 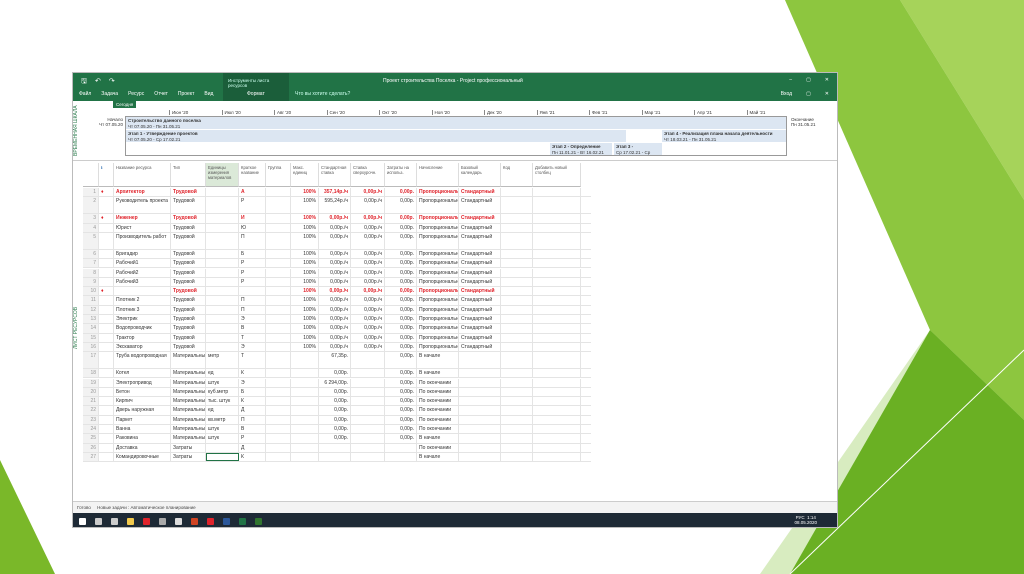 What do you see at coordinates (114, 521) in the screenshot?
I see `task-view-icon` at bounding box center [114, 521].